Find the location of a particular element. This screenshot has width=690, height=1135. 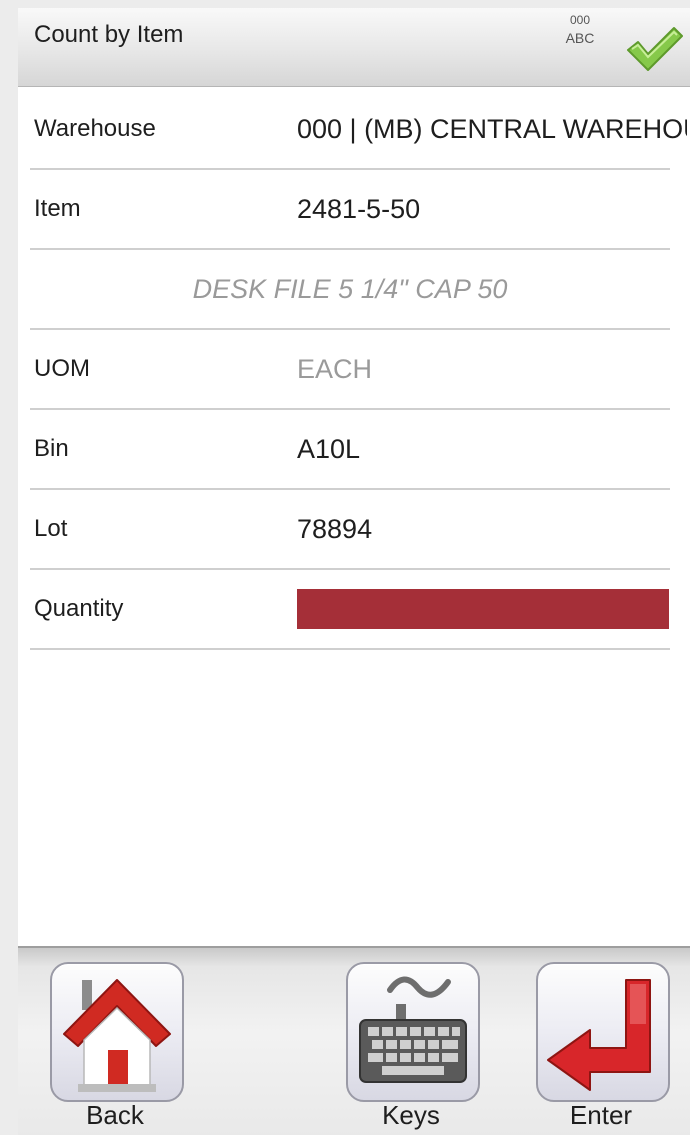

enter-button is located at coordinates (603, 1032).